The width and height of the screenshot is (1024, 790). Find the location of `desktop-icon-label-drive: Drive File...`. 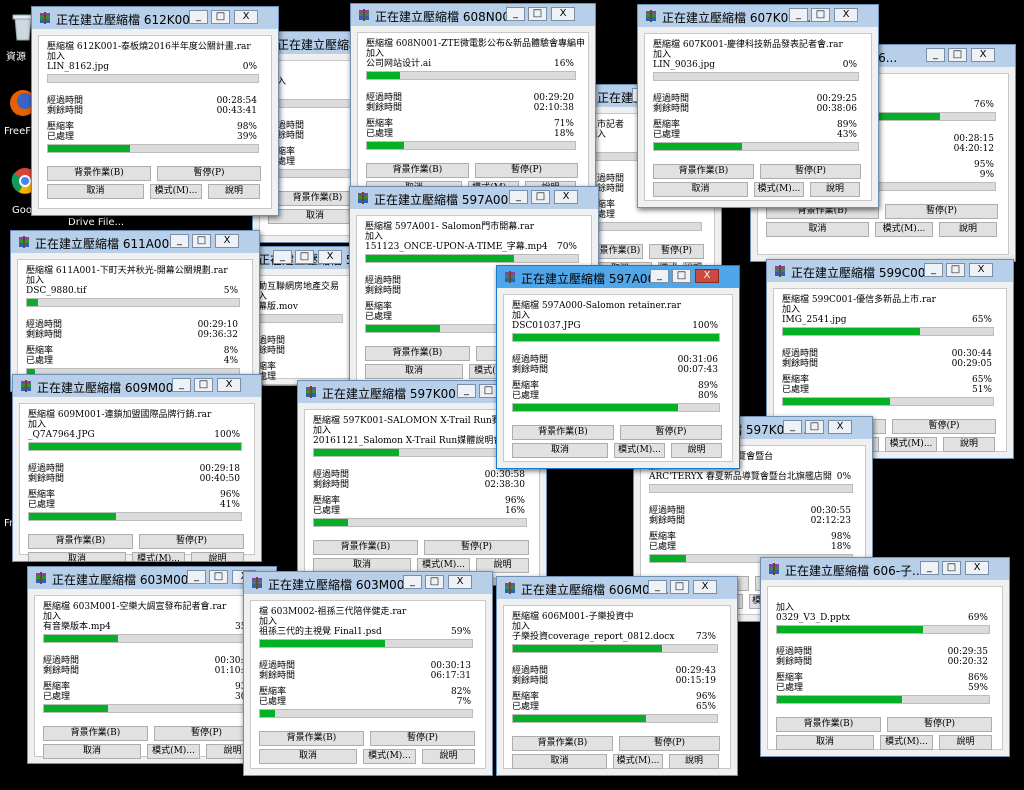

desktop-icon-label-drive: Drive File... is located at coordinates (96, 222).